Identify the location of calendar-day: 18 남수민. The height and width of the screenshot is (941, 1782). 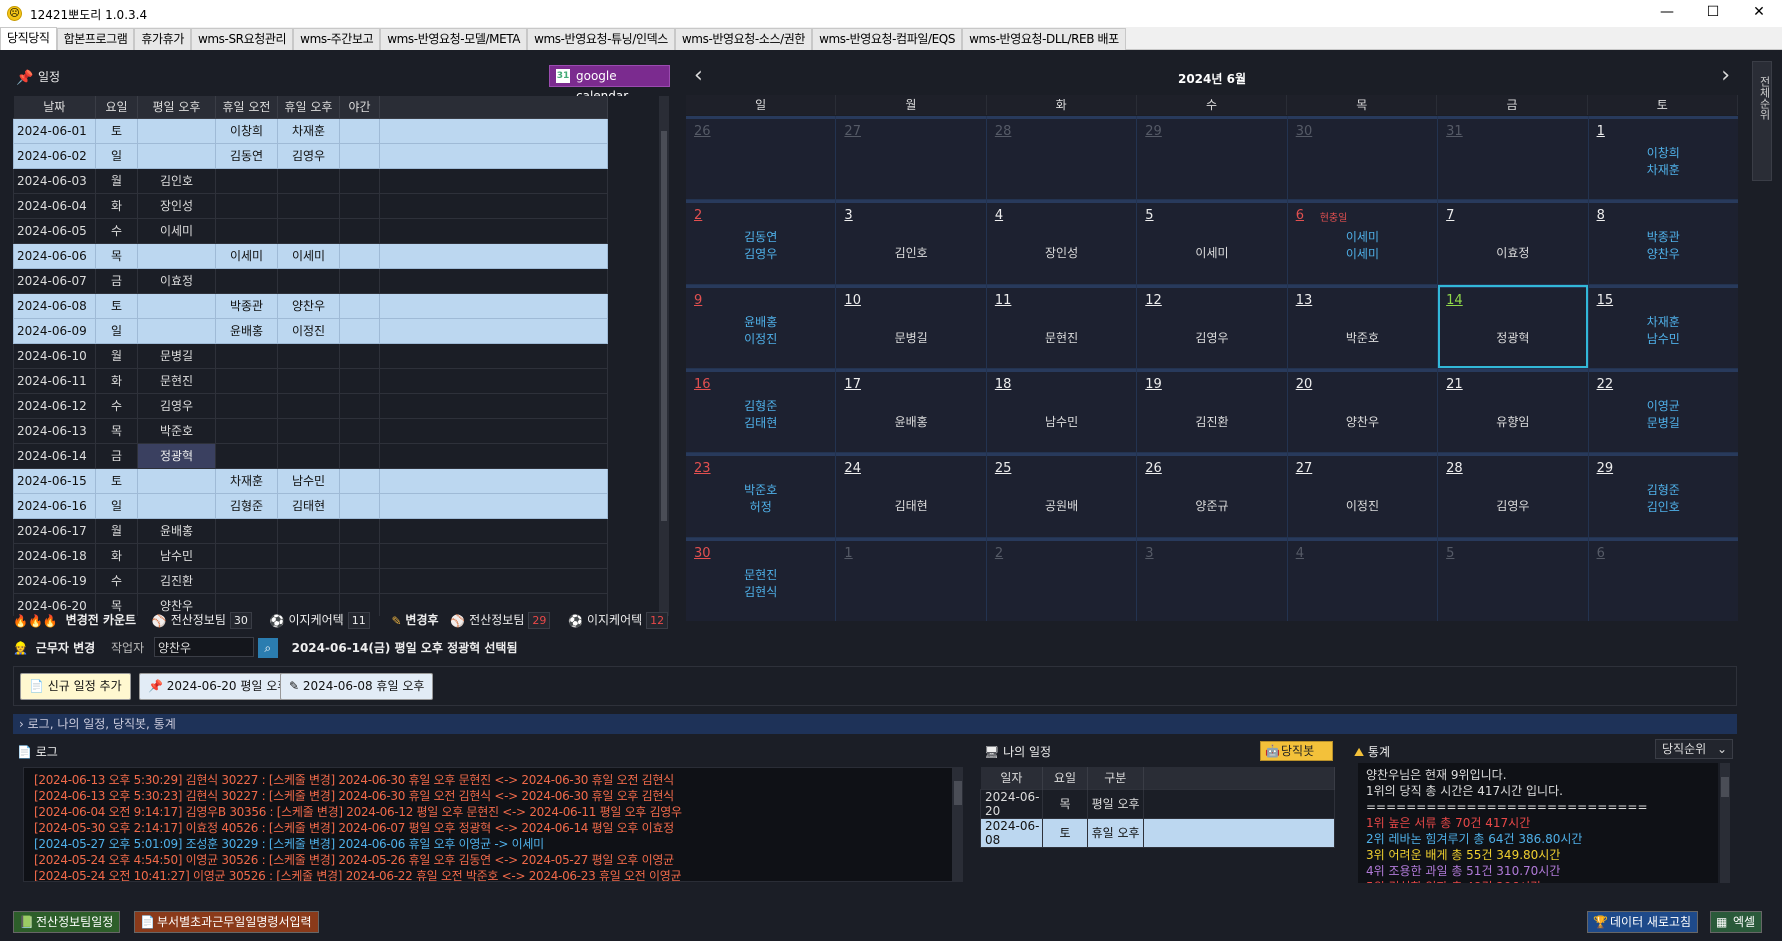
(1061, 411).